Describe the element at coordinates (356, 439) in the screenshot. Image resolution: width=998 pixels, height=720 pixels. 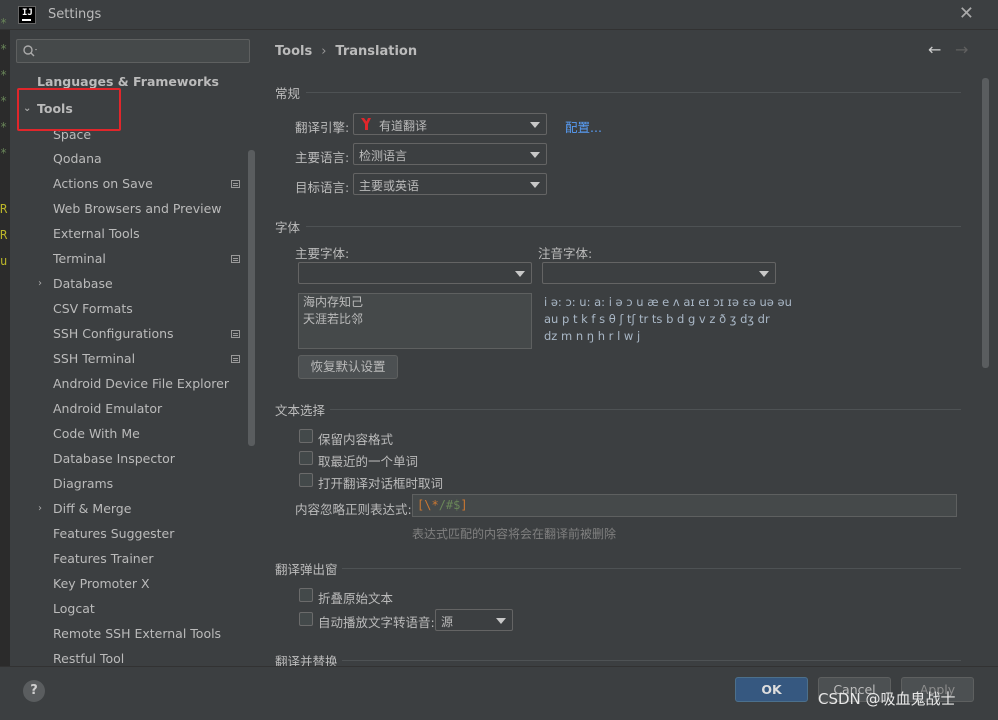
I see `keep-format-label: 保留内容格式` at that location.